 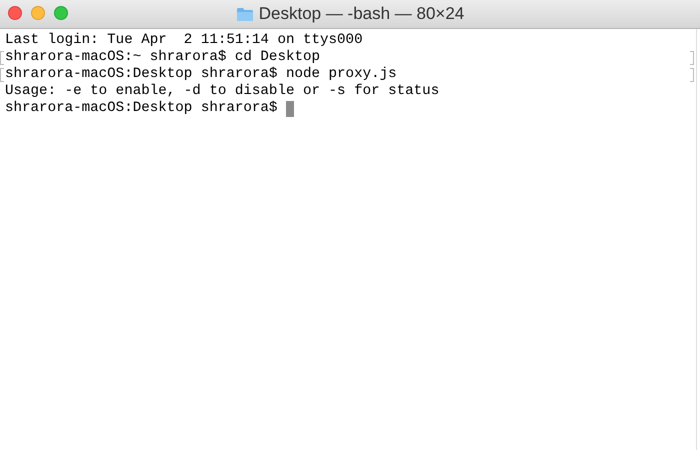 I want to click on terminal-line: shrarora-macOS:~ shrarora$ cd Desktop, so click(x=162, y=57).